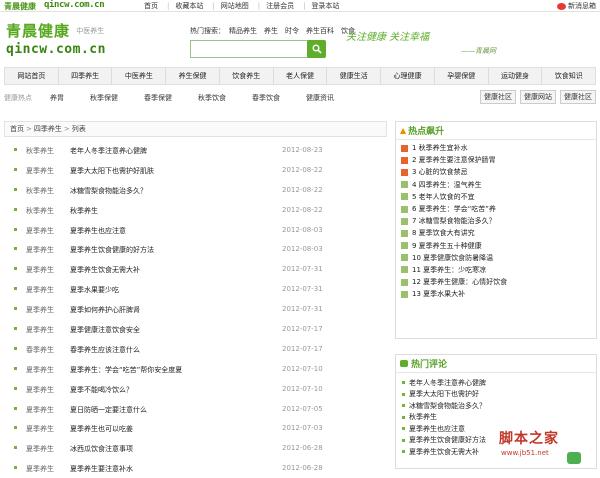 This screenshot has height=478, width=600. I want to click on list-item-title: 夏季健康注意饮食安全, so click(105, 330).